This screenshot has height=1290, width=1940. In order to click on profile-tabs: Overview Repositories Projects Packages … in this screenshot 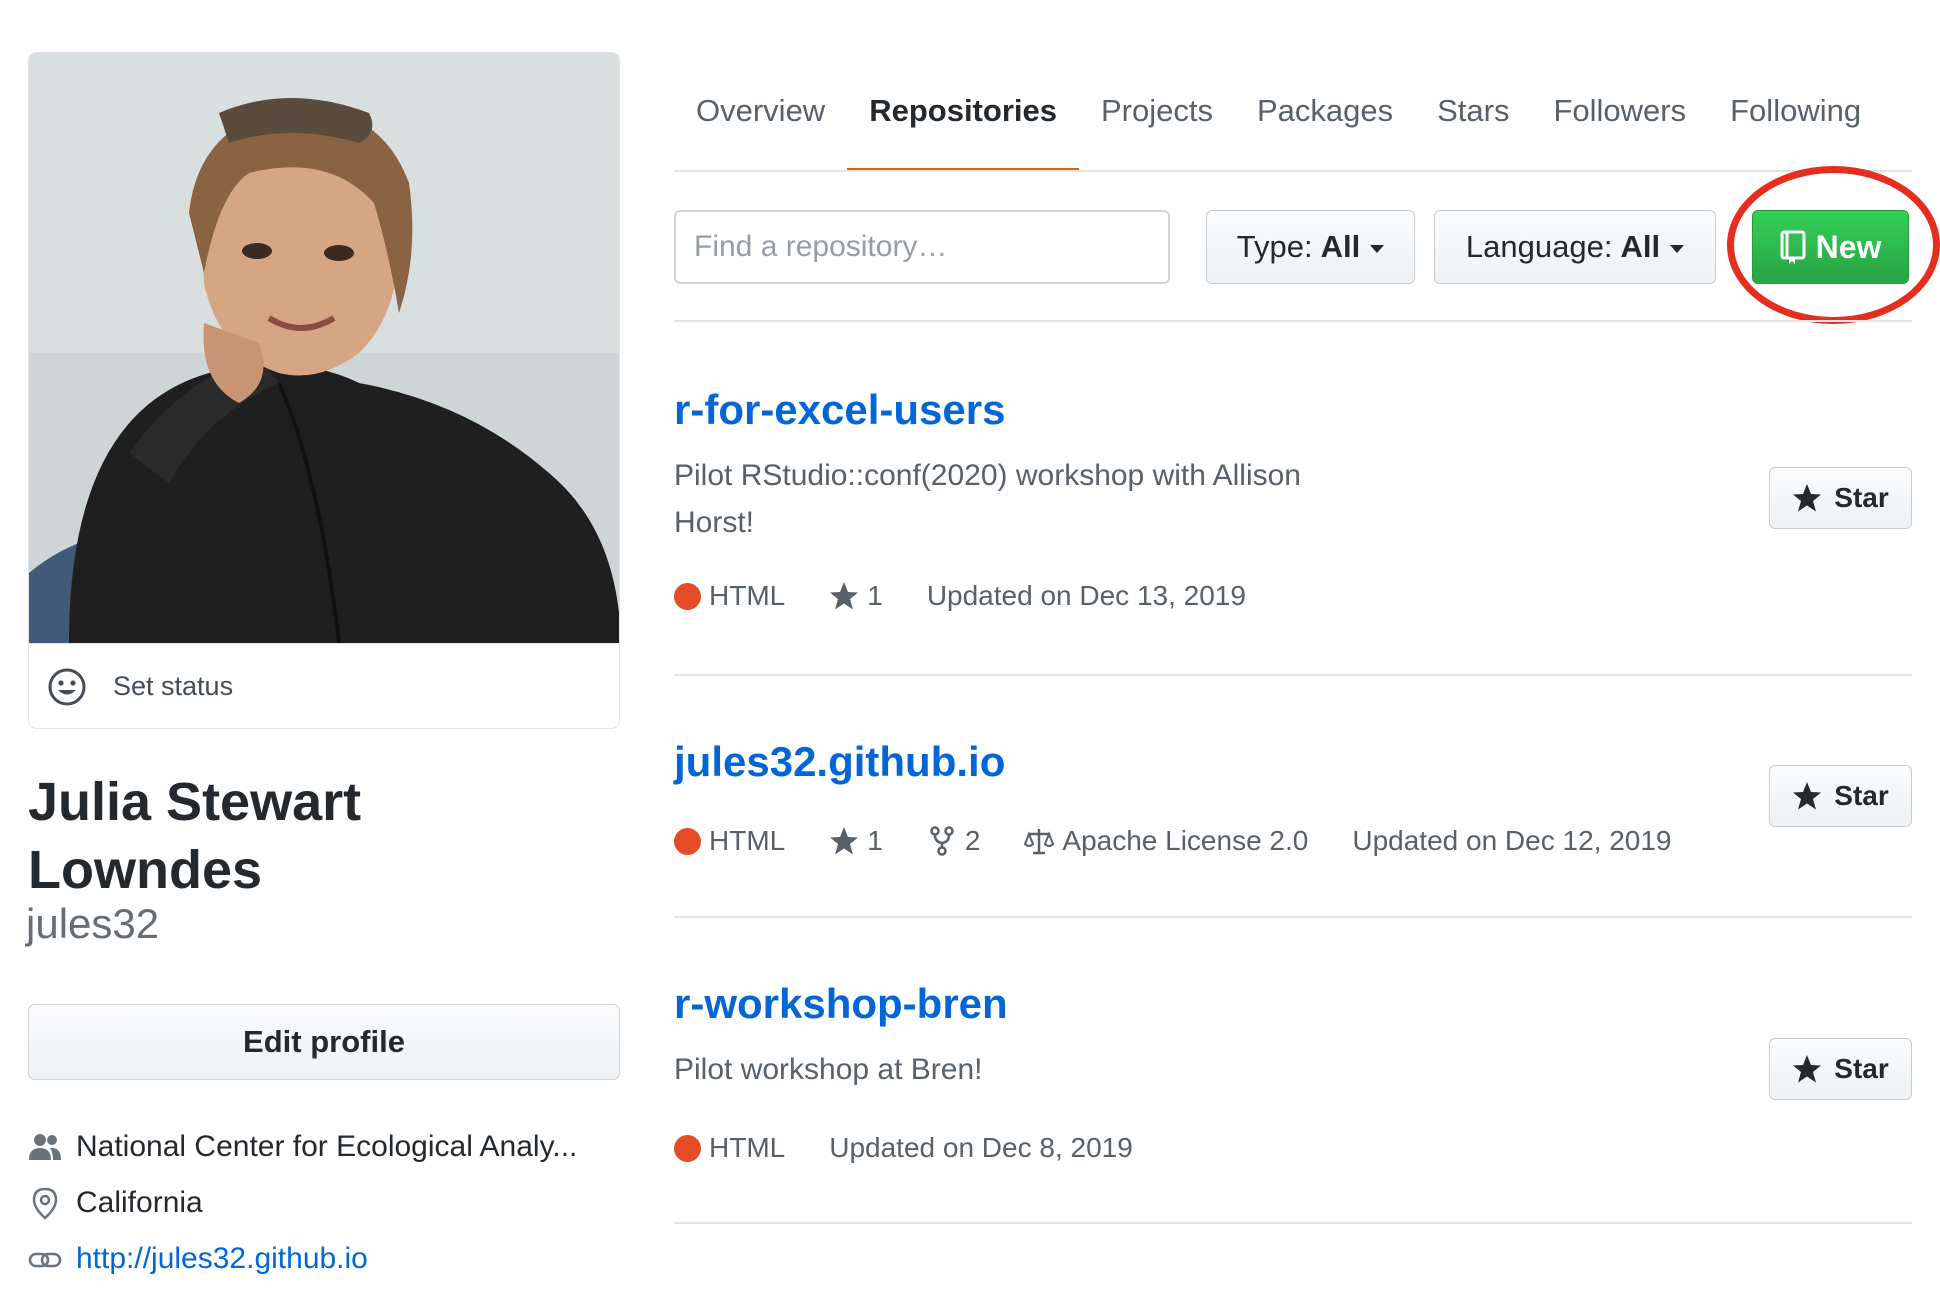, I will do `click(1278, 130)`.